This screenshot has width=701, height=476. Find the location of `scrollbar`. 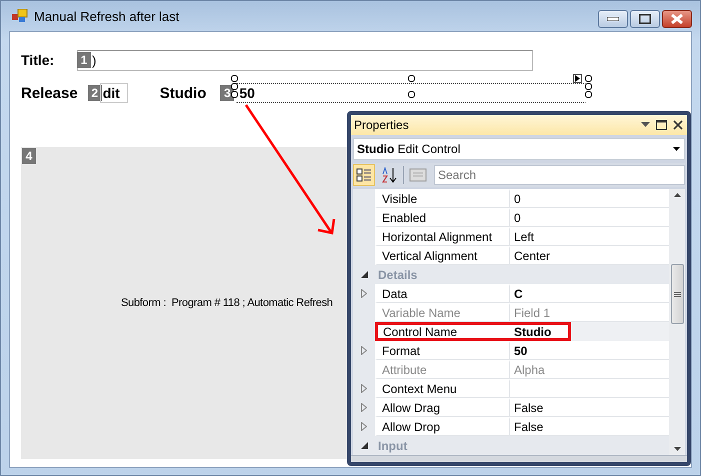

scrollbar is located at coordinates (677, 322).